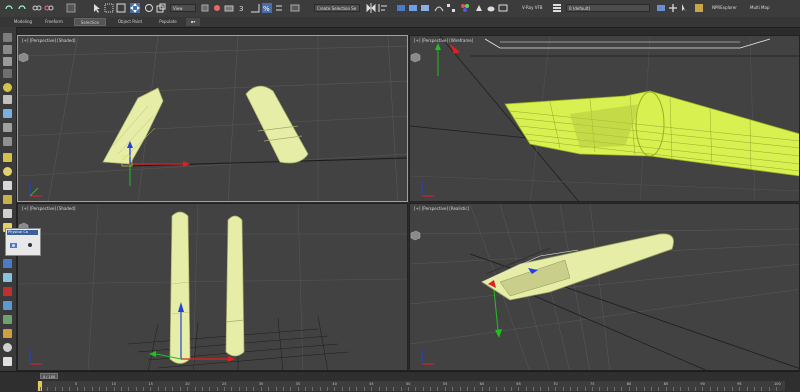 The height and width of the screenshot is (392, 800). Describe the element at coordinates (168, 22) in the screenshot. I see `tab-populate: Populate` at that location.